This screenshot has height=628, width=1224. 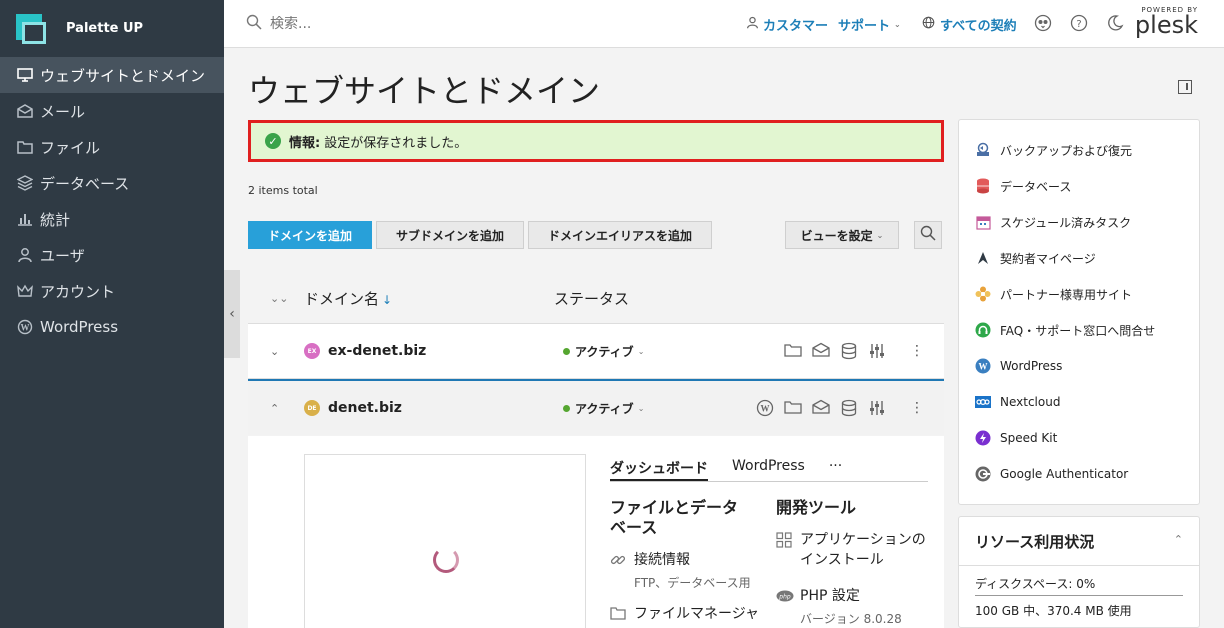 What do you see at coordinates (446, 560) in the screenshot?
I see `loading-spinner-icon` at bounding box center [446, 560].